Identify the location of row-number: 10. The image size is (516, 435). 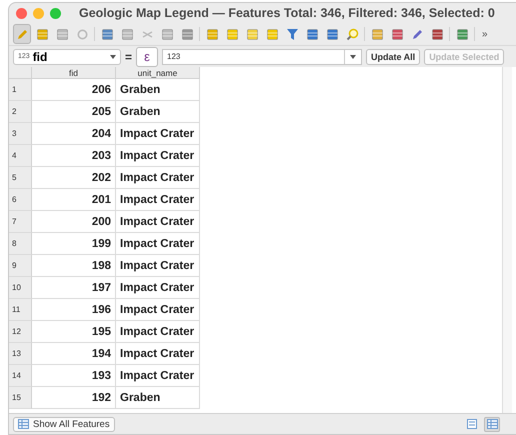
(20, 288).